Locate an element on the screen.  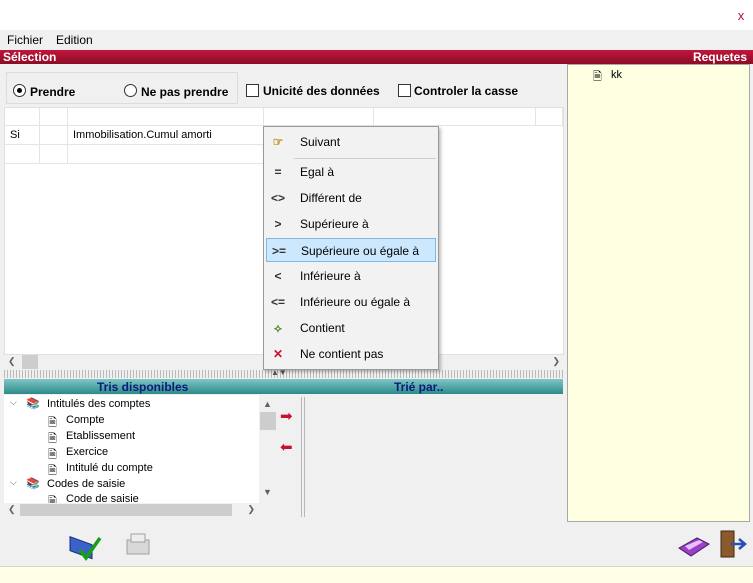
contains-icon: ⟡ is located at coordinates (278, 328).